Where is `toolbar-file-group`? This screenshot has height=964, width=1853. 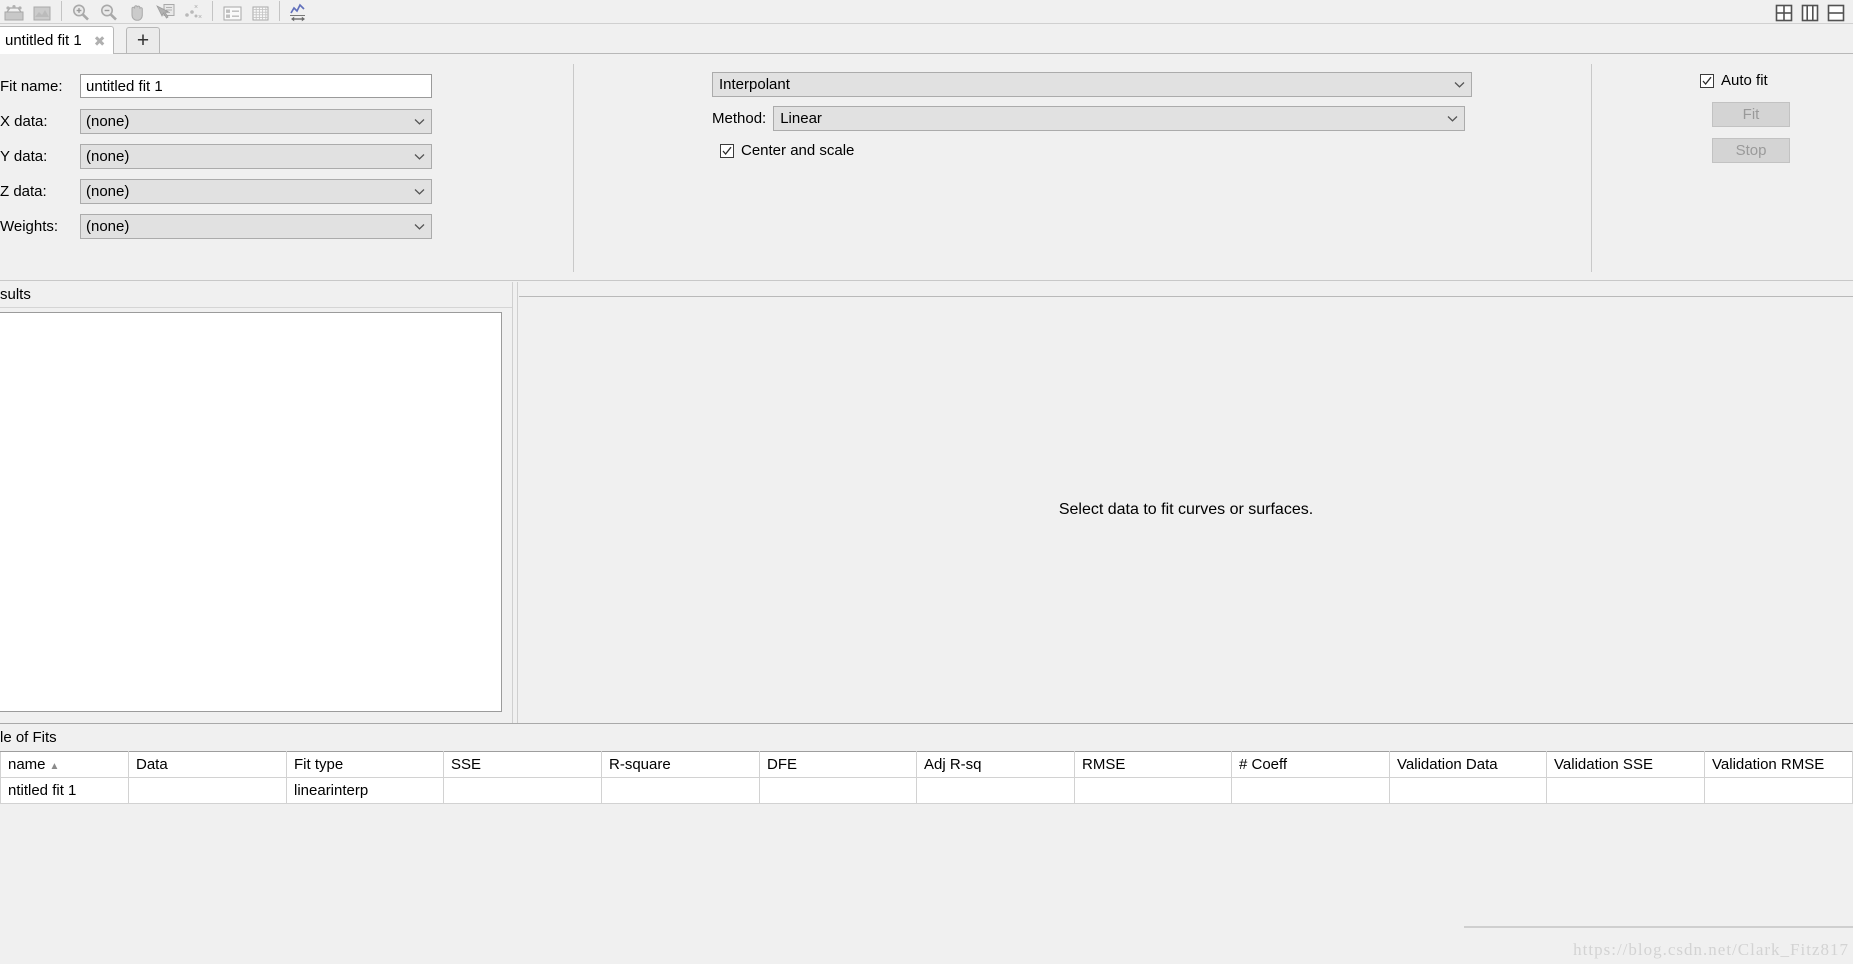 toolbar-file-group is located at coordinates (28, 11).